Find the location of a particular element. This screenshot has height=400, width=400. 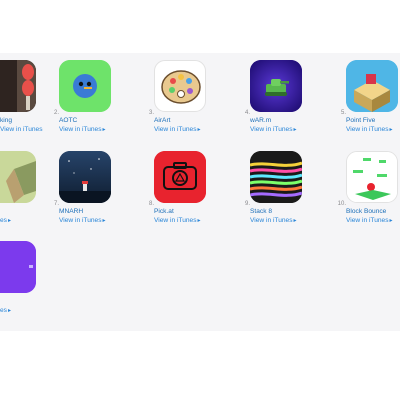

app-rank: 3. is located at coordinates (151, 113).